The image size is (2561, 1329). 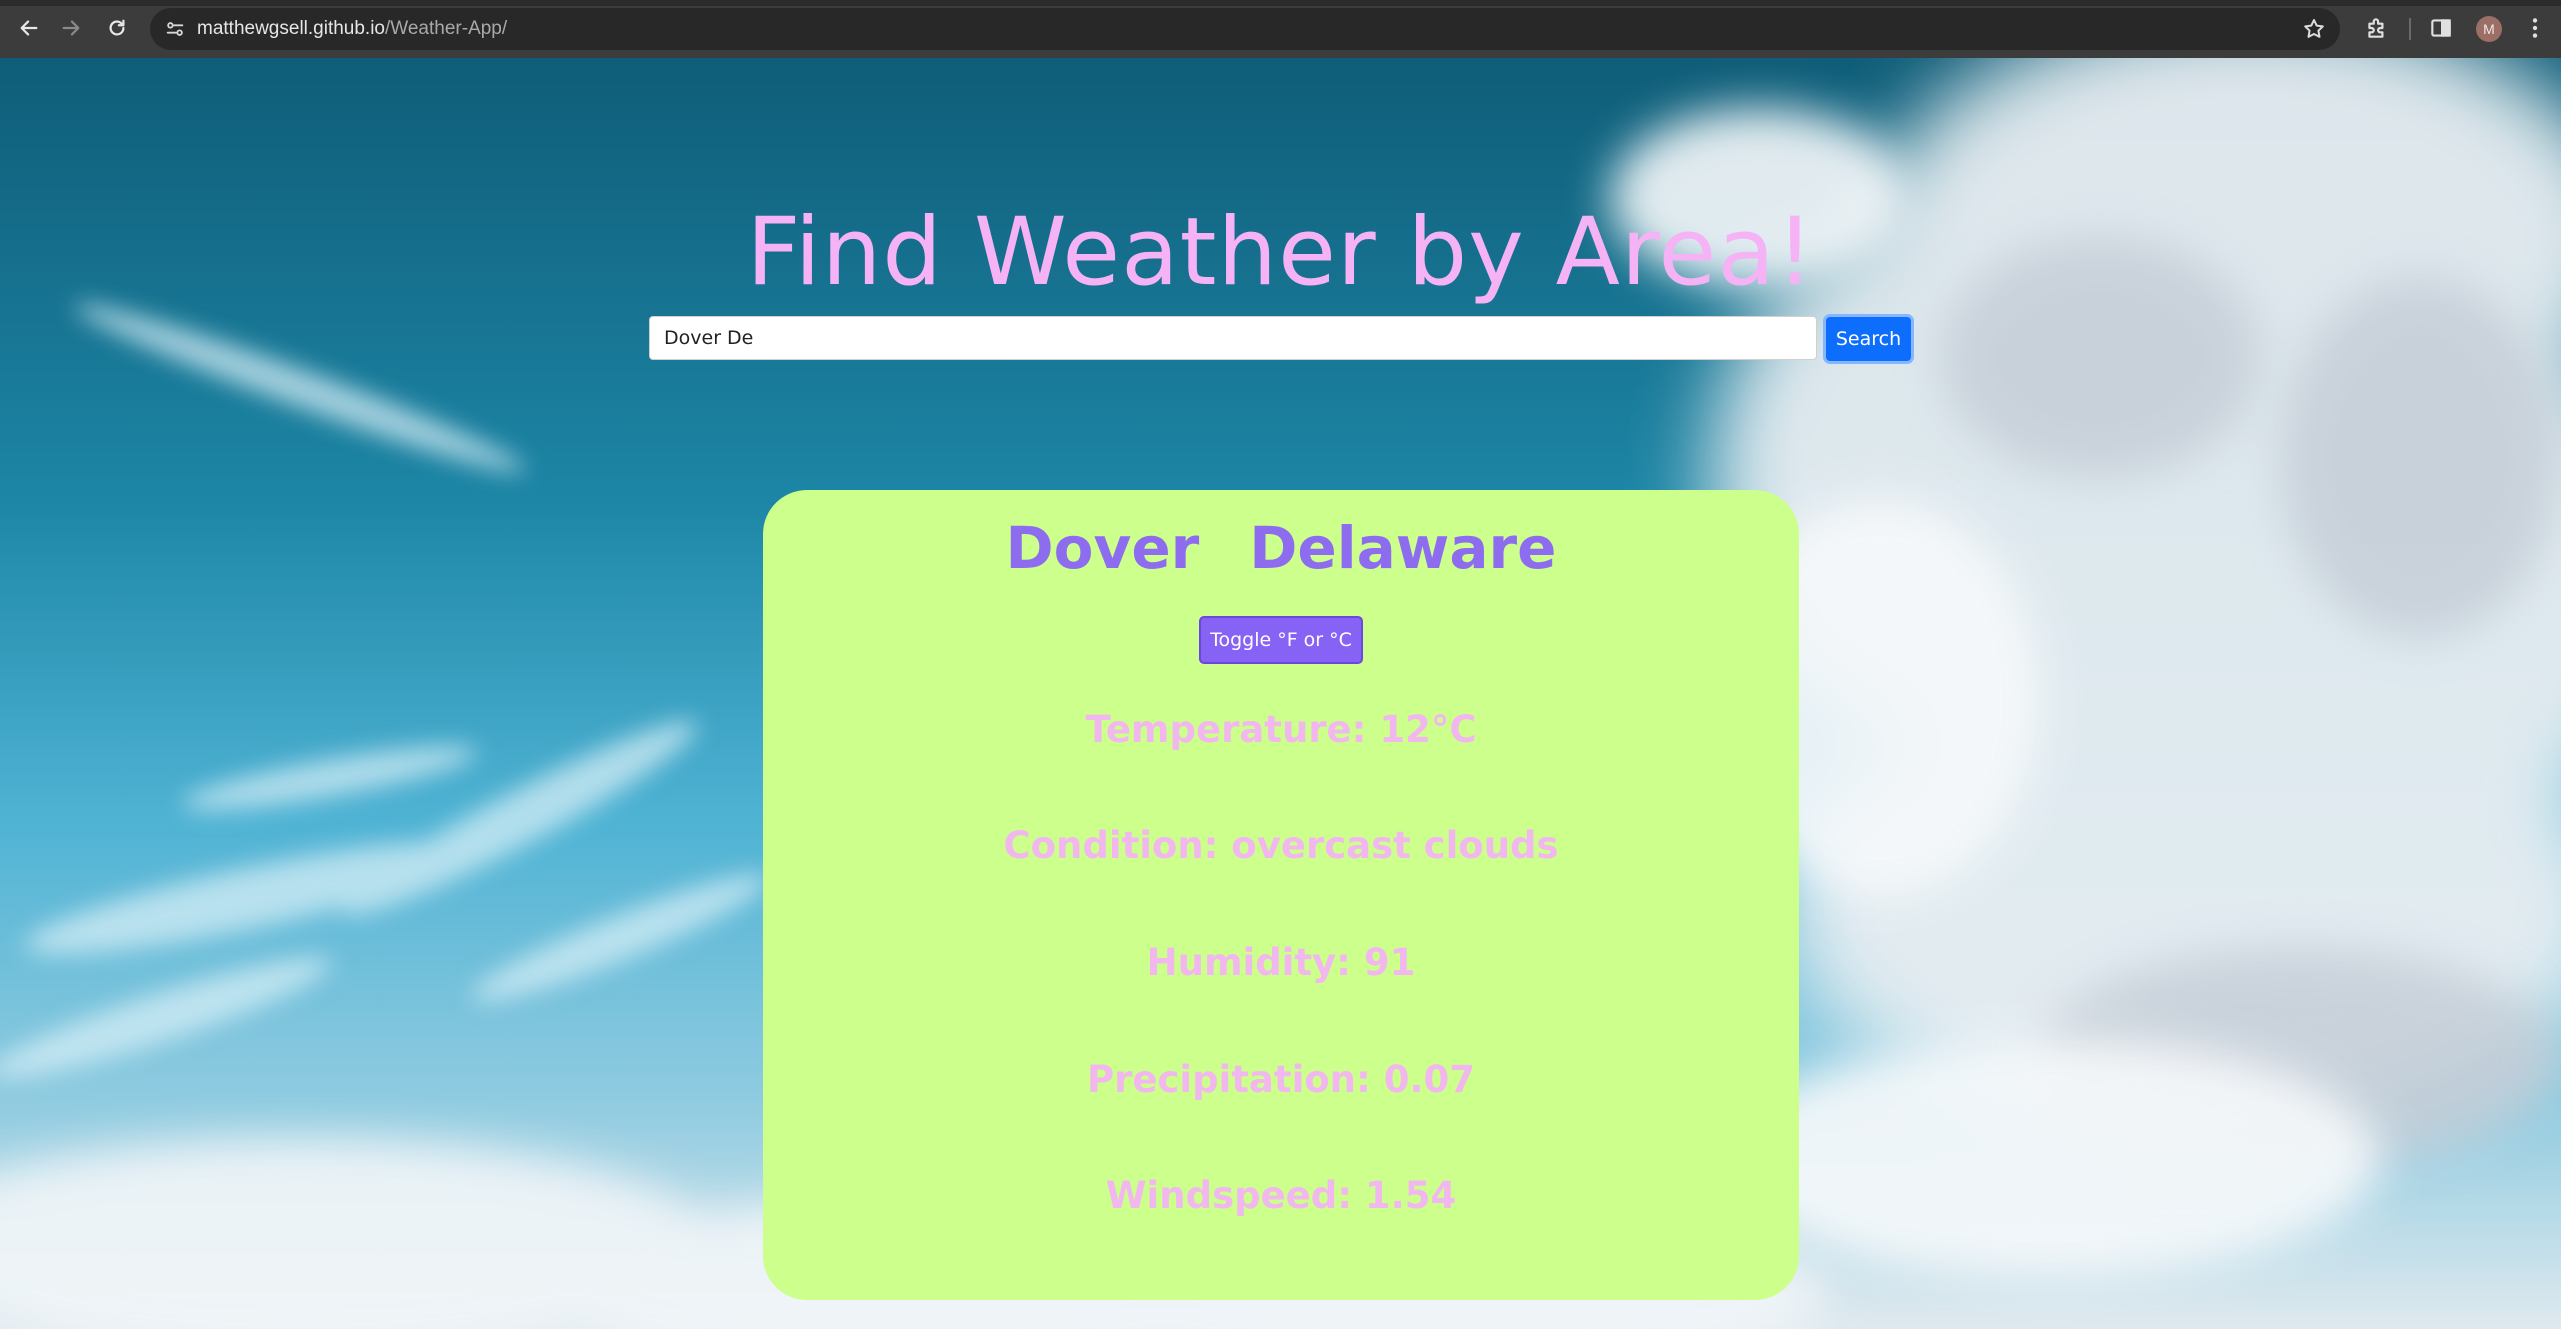 I want to click on side-panel-icon, so click(x=2441, y=28).